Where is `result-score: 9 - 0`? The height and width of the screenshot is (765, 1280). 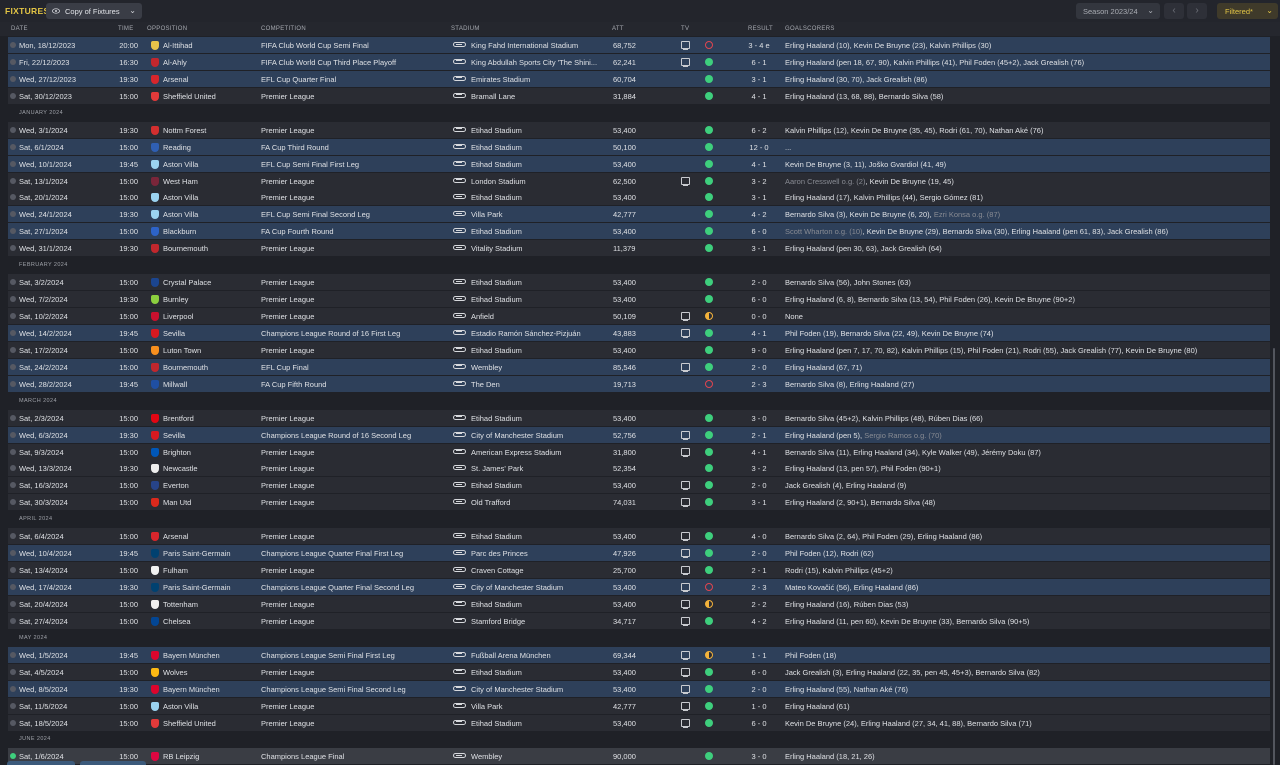
result-score: 9 - 0 is located at coordinates (759, 350).